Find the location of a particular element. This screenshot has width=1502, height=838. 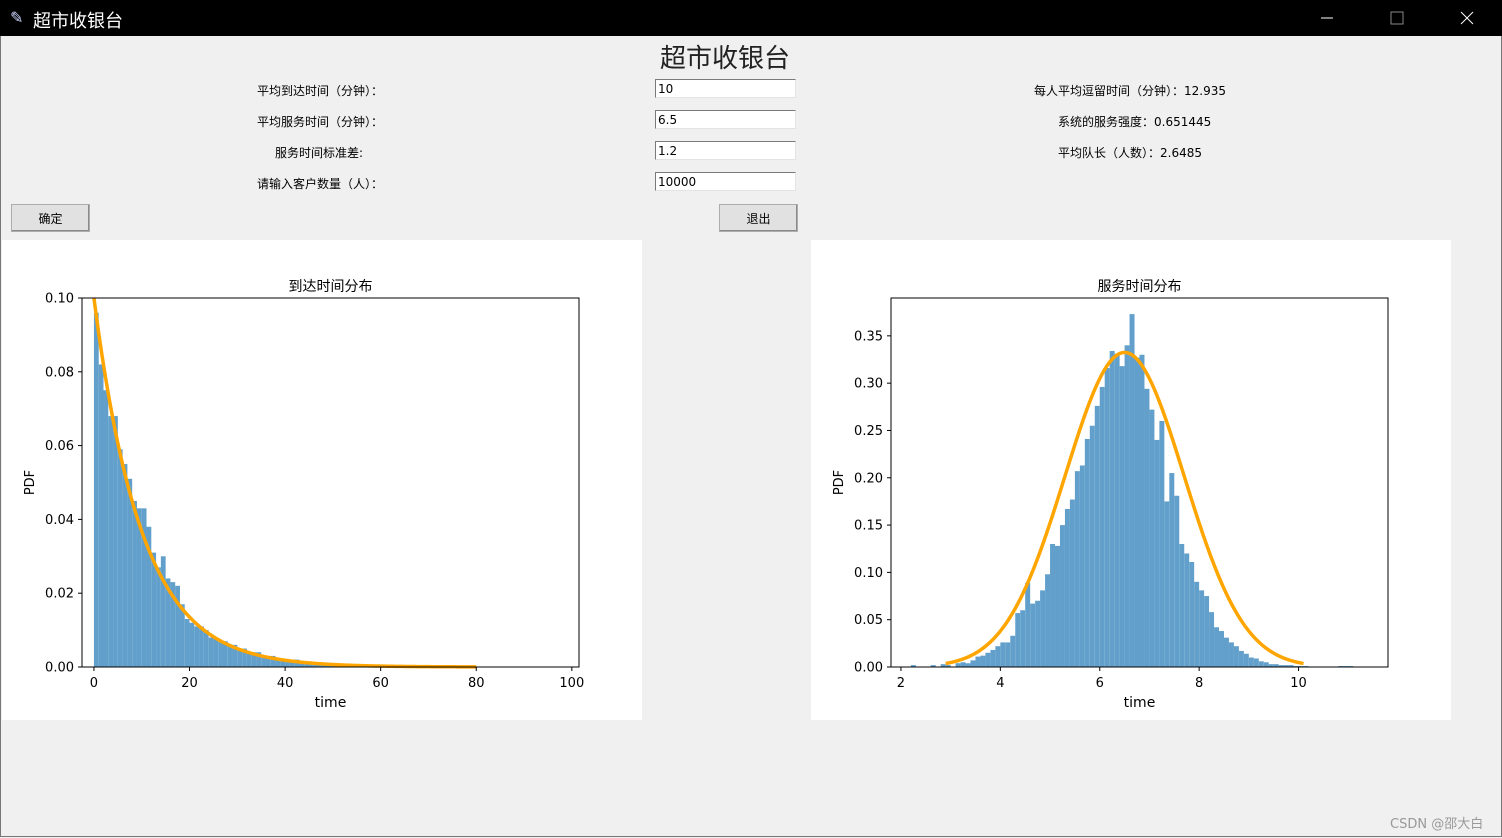

customer-count-input is located at coordinates (725, 181).